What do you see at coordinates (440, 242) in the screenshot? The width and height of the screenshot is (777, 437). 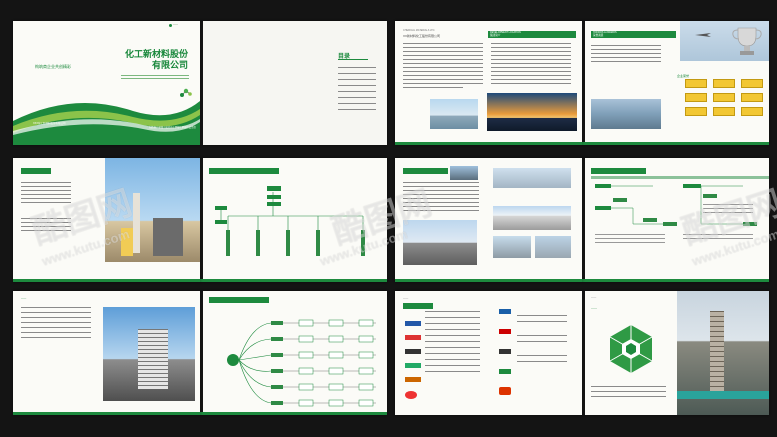 I see `refinery-photo` at bounding box center [440, 242].